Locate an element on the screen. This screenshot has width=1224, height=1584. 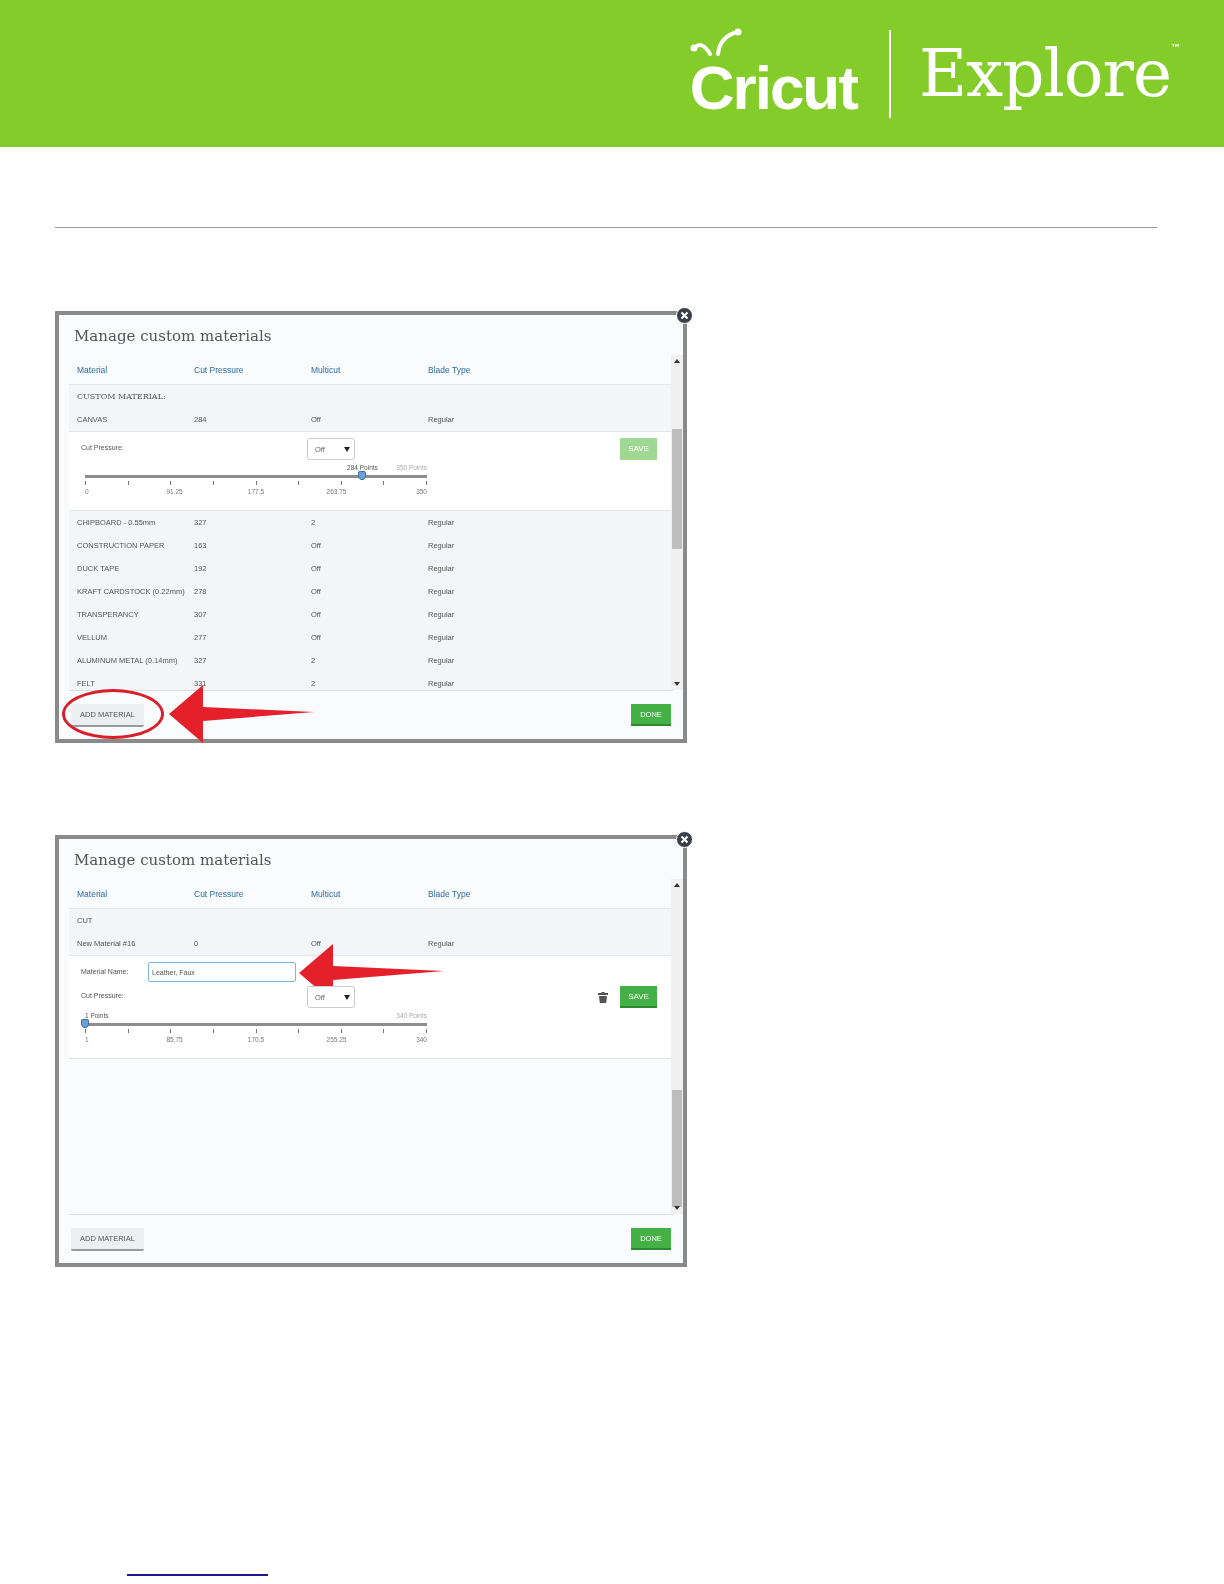
brand-name: Cricut is located at coordinates (773, 87).